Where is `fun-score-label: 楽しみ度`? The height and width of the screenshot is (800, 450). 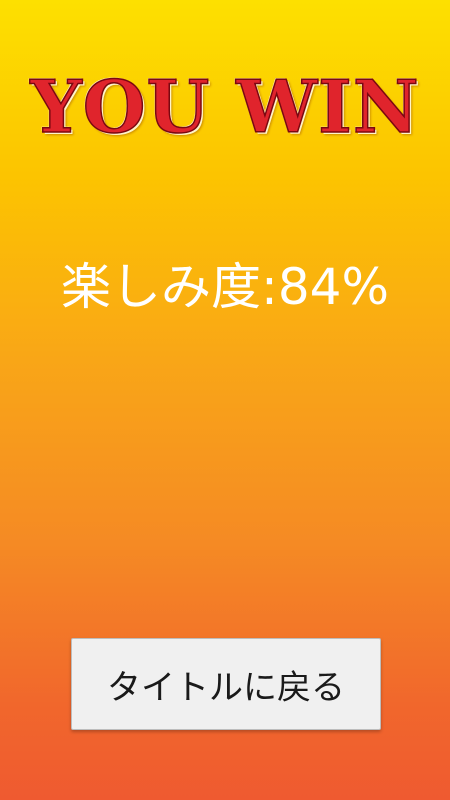 fun-score-label: 楽しみ度 is located at coordinates (161, 287).